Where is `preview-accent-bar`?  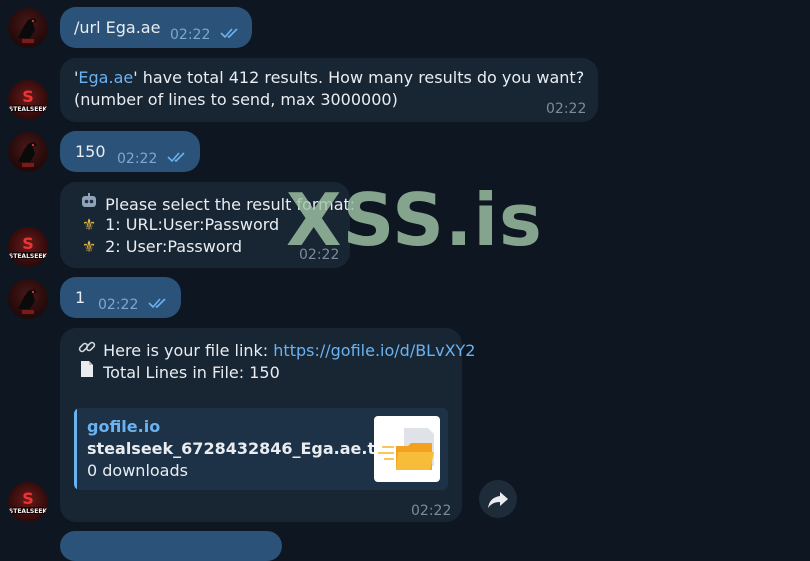
preview-accent-bar is located at coordinates (75, 449).